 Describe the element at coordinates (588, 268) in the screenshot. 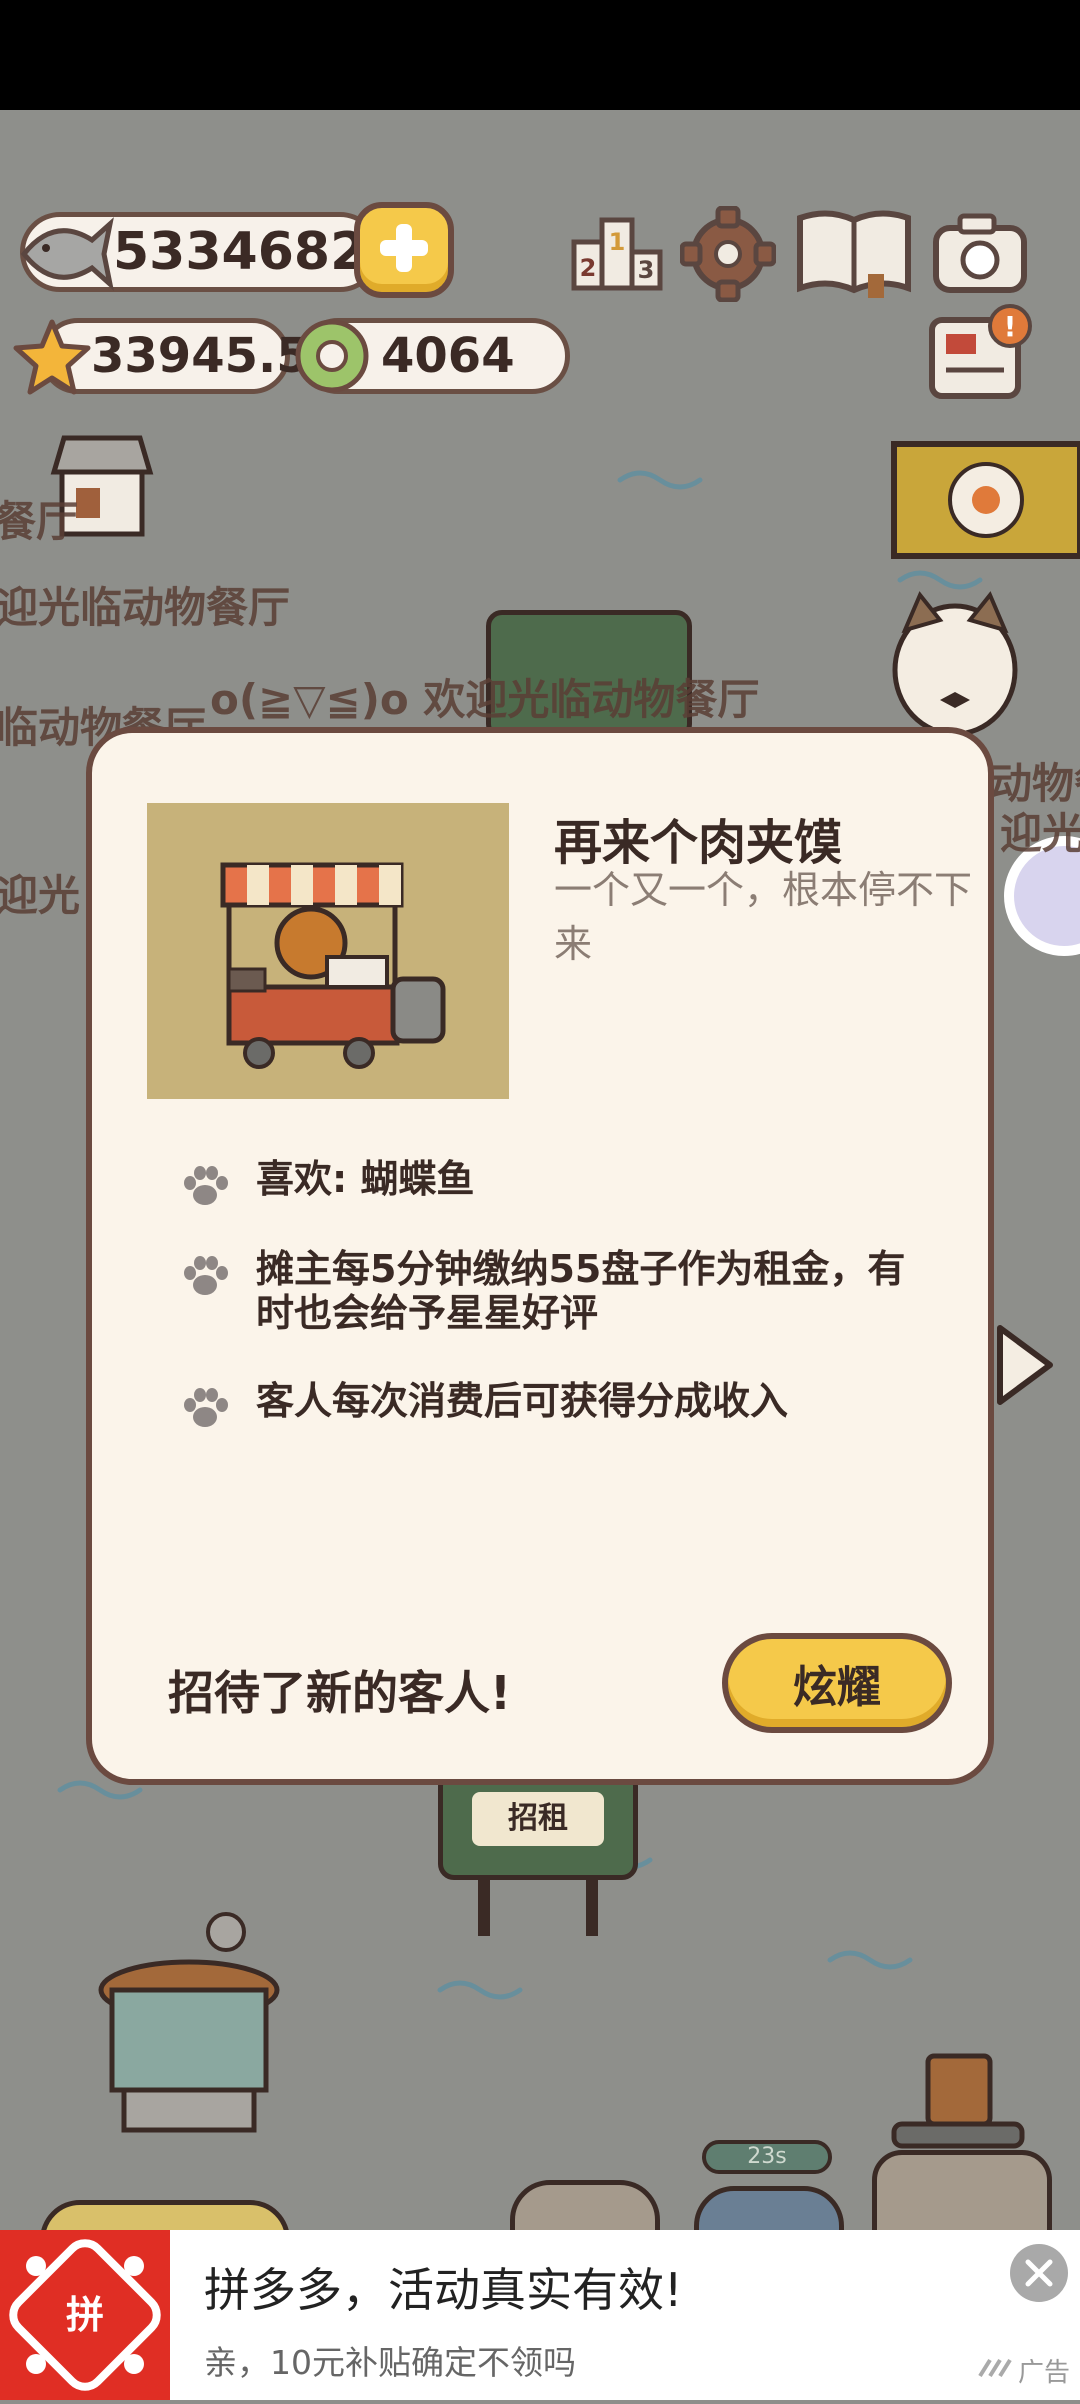

I see `svg-text: 2` at that location.